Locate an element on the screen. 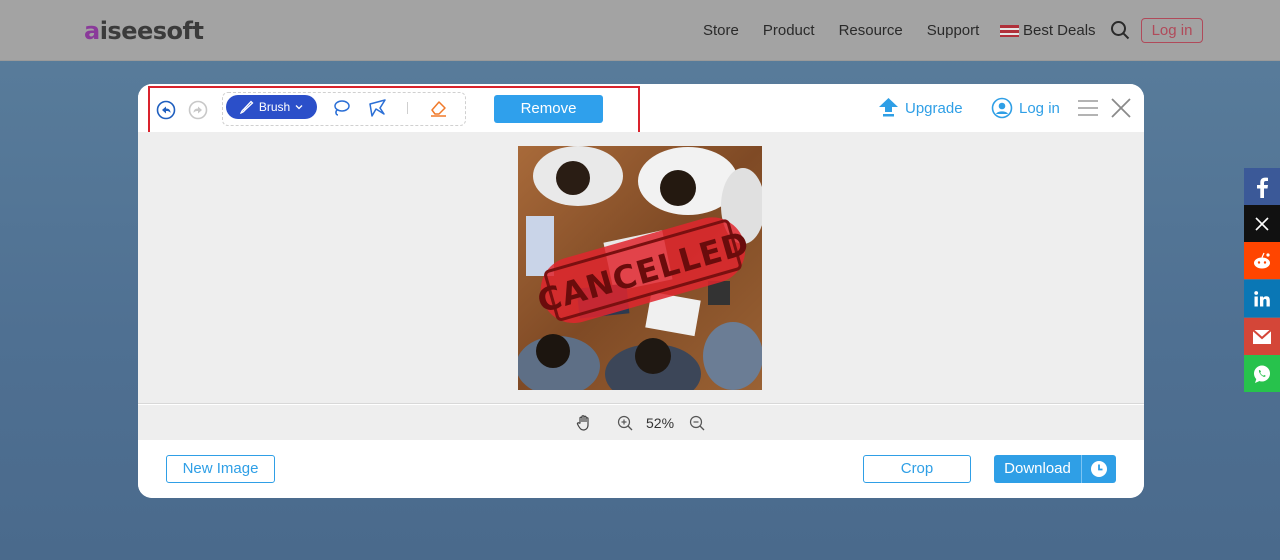 The image size is (1280, 560). reddit-icon is located at coordinates (1262, 260).